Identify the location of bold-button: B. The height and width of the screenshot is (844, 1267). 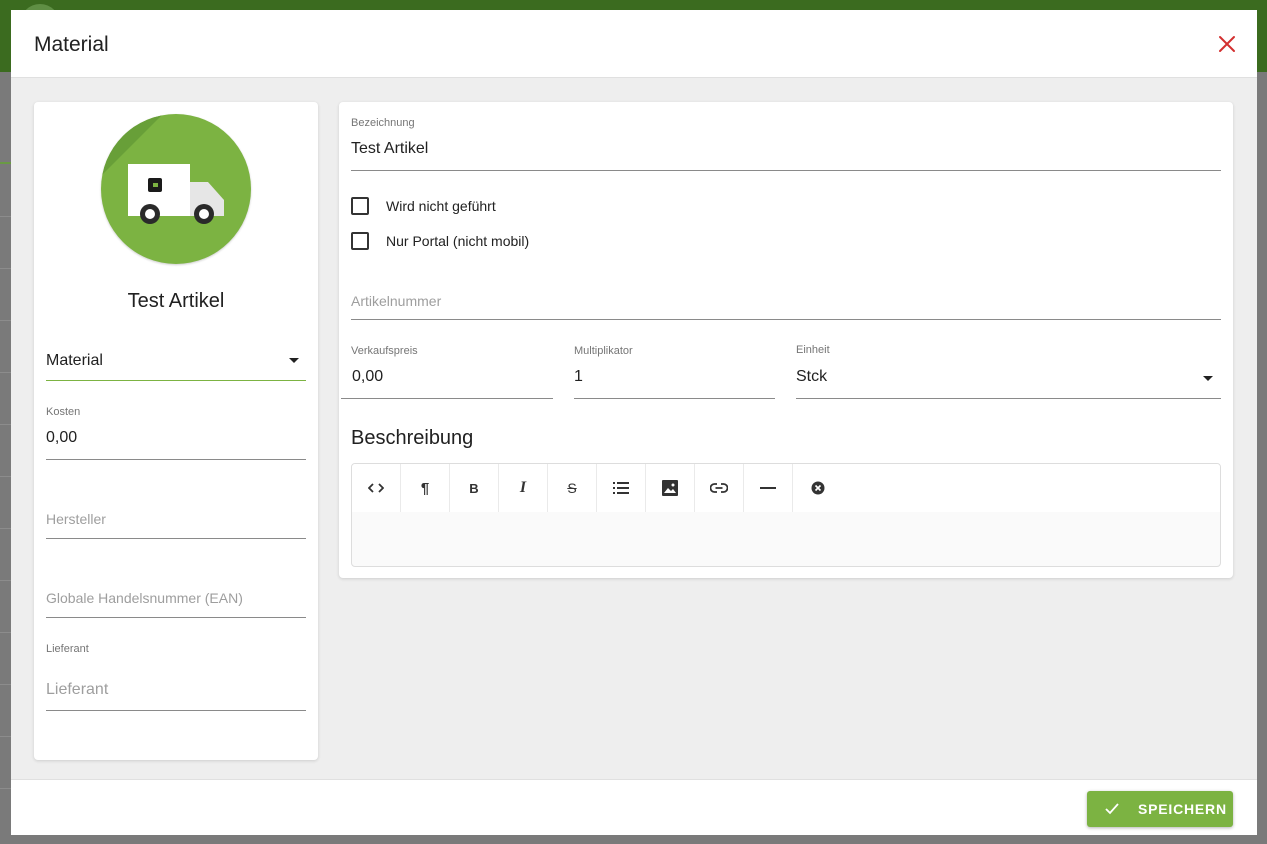
(474, 488).